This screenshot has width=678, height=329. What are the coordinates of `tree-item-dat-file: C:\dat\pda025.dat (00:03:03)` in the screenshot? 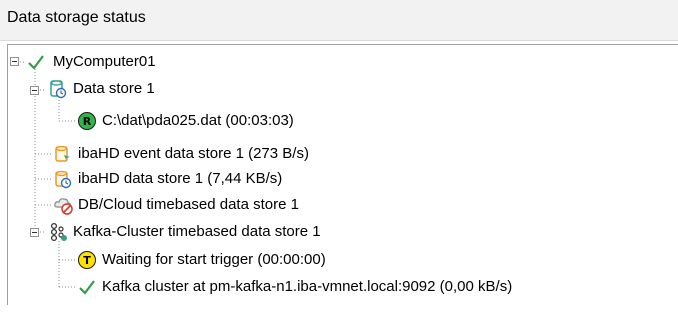 It's located at (198, 121).